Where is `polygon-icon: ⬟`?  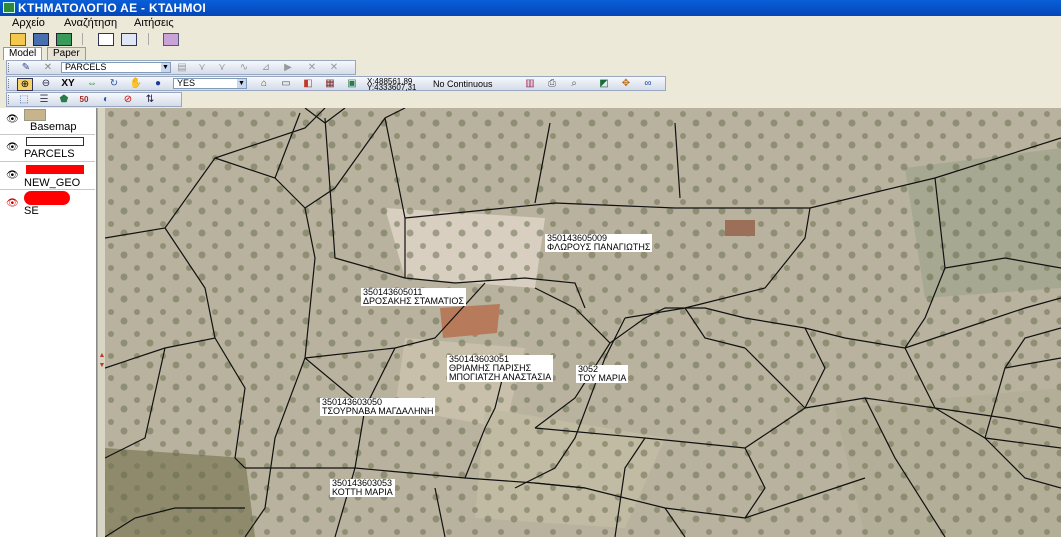 polygon-icon: ⬟ is located at coordinates (64, 99).